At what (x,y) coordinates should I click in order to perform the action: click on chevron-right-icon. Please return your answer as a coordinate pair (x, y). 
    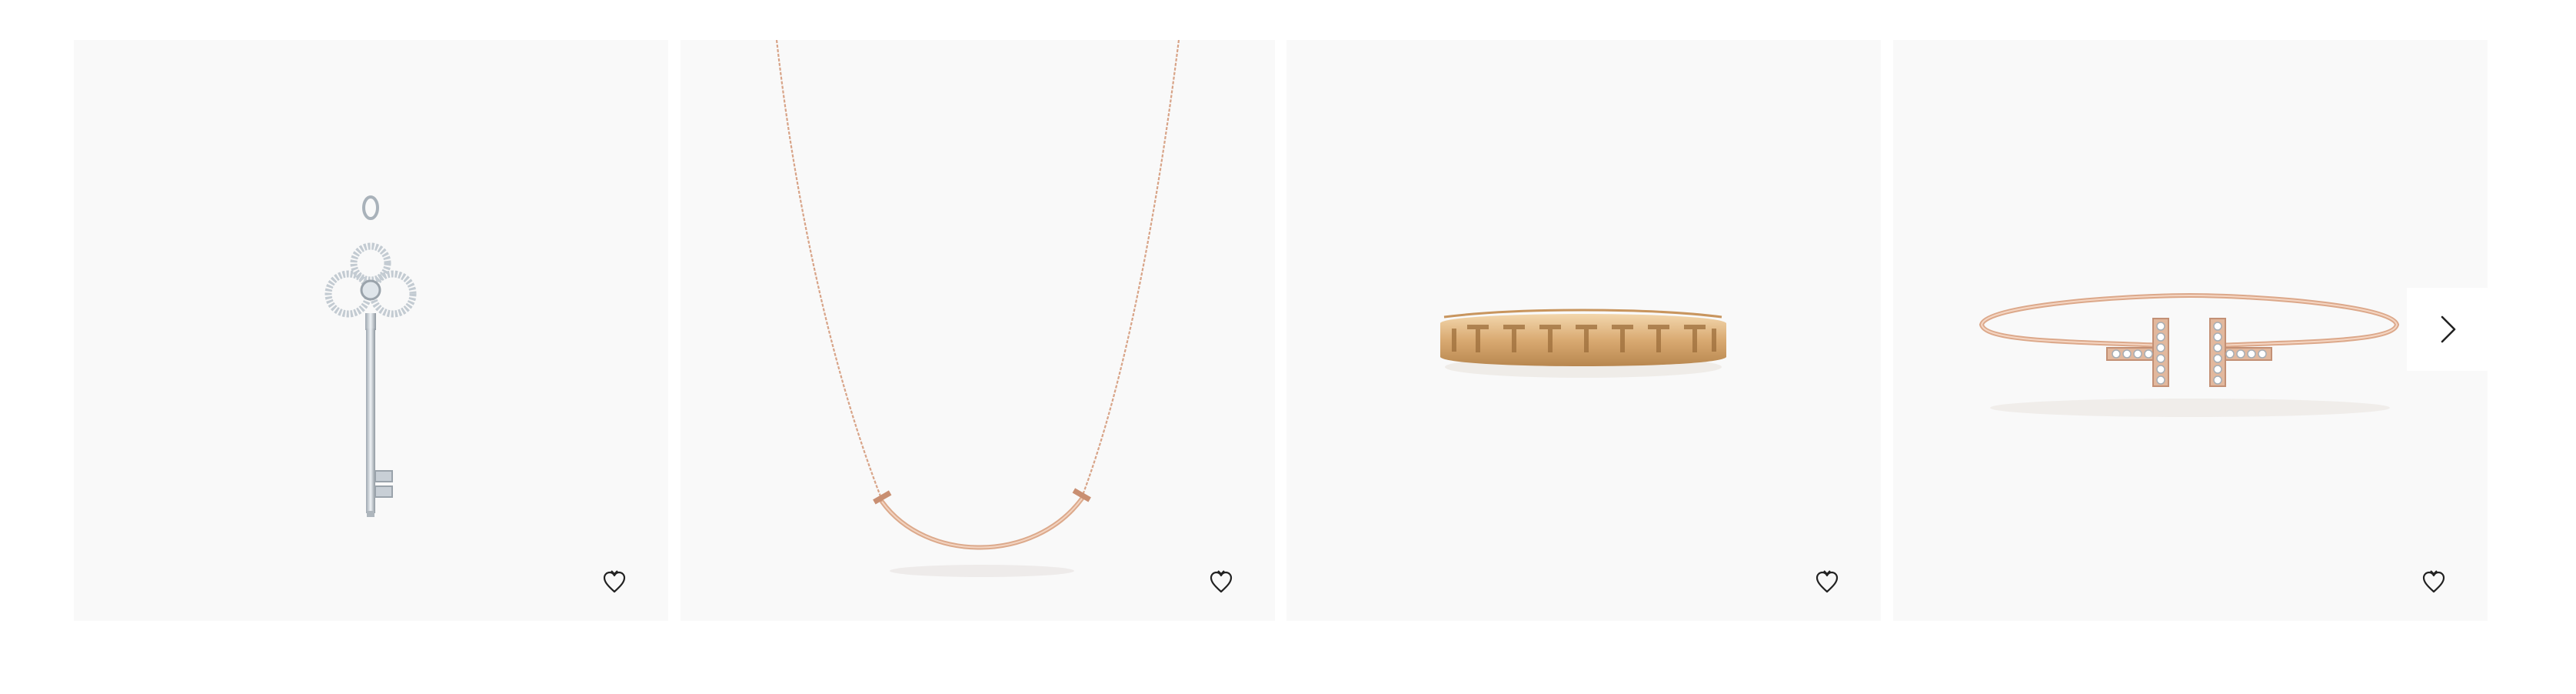
    Looking at the image, I should click on (2448, 329).